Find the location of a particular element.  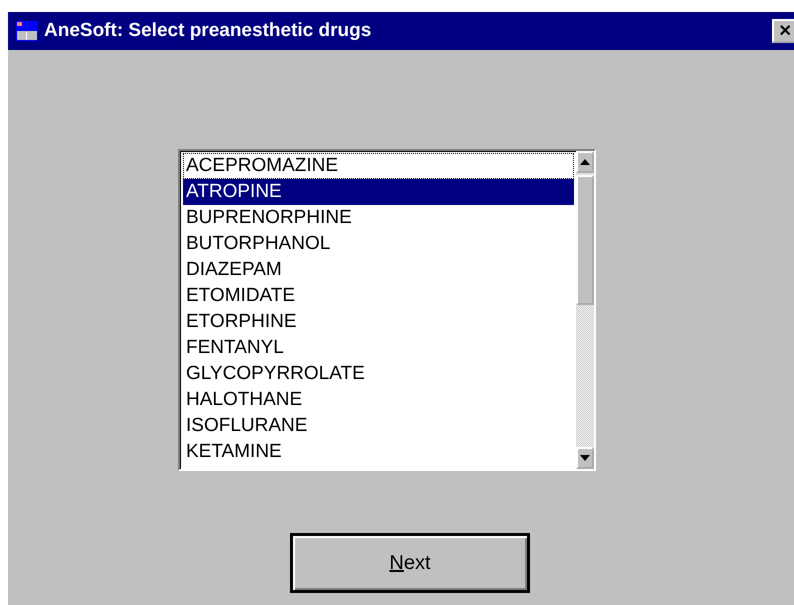

scroll-down-button is located at coordinates (585, 458).